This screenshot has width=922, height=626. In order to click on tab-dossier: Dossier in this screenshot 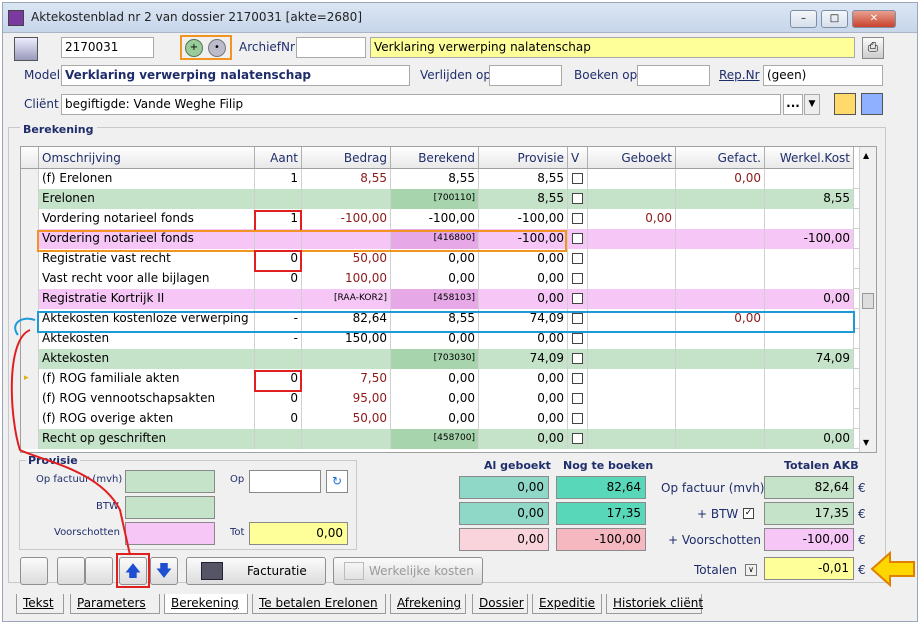, I will do `click(500, 604)`.